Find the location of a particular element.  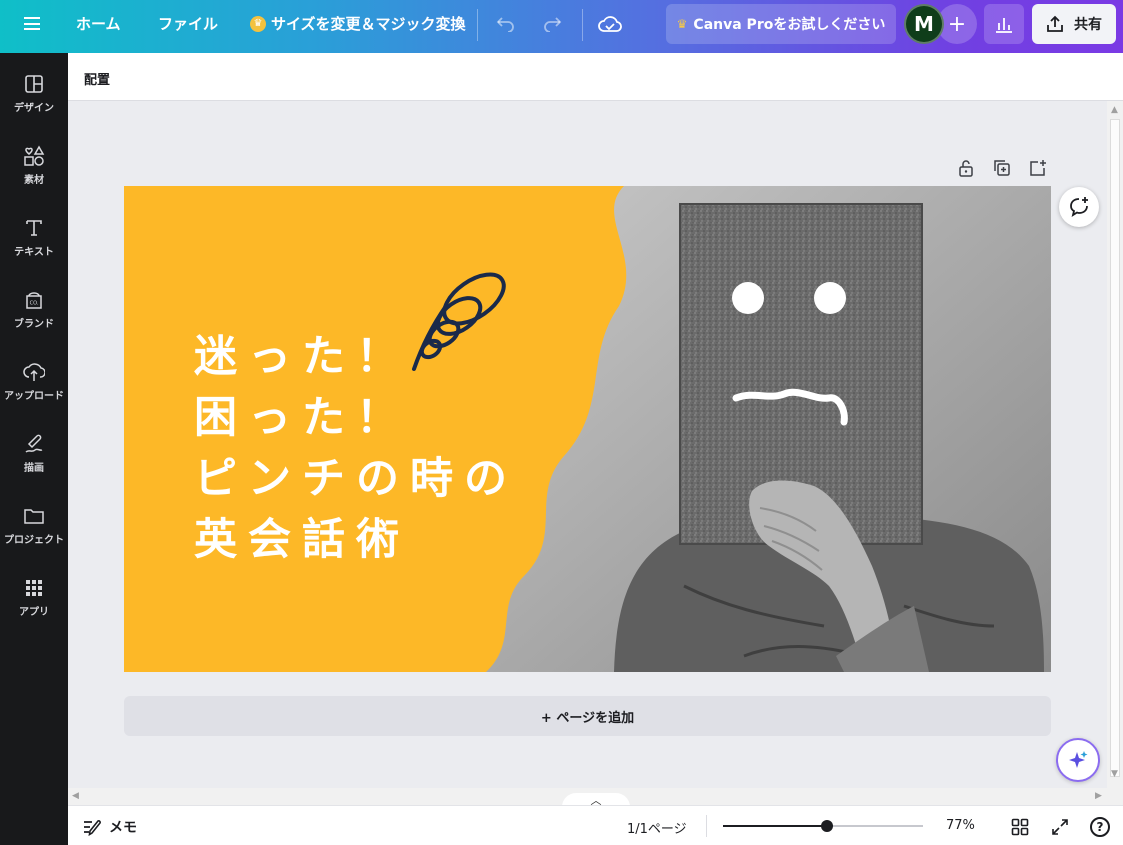

sidebar-item-elements: 素材 is located at coordinates (34, 171).